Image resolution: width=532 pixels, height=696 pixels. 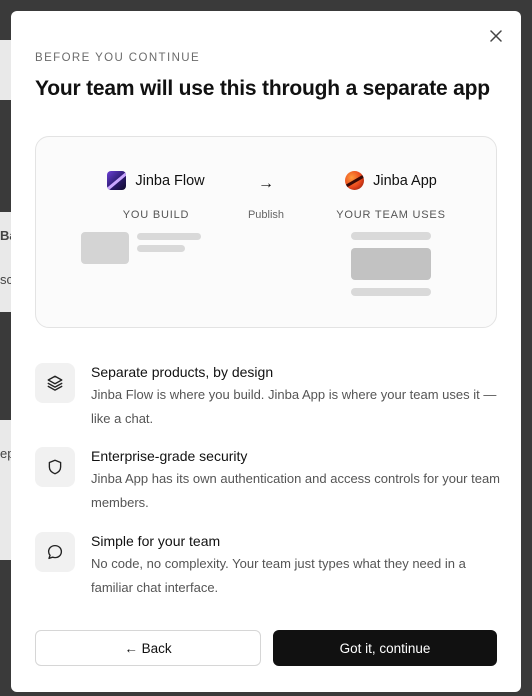 I want to click on chat-bubble-icon, so click(x=55, y=552).